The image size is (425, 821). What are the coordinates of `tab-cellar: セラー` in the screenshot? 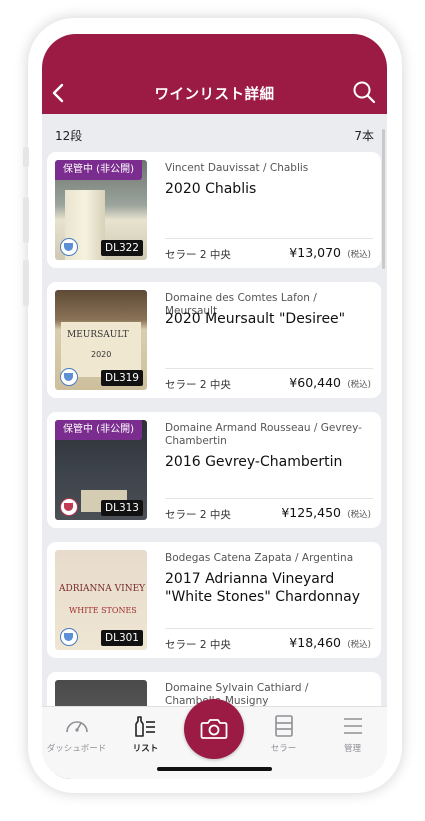 It's located at (283, 733).